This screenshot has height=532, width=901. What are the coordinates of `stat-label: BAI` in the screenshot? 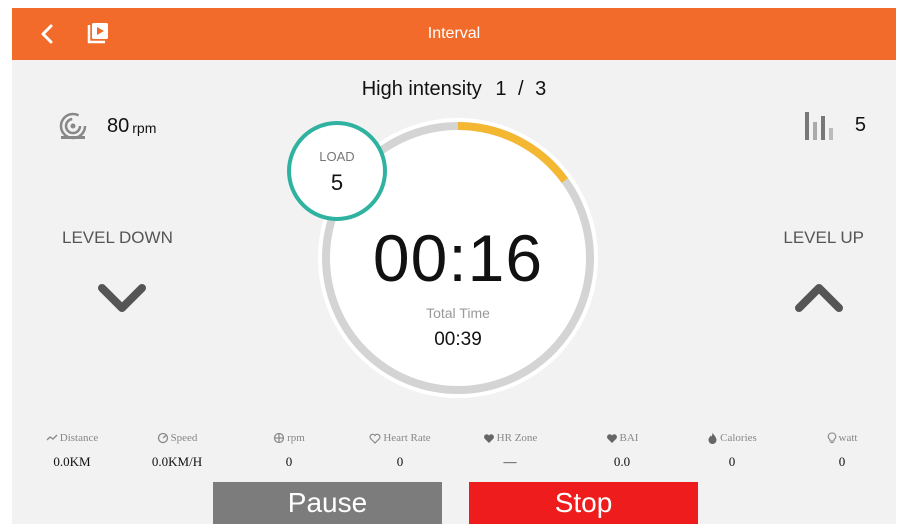 It's located at (629, 438).